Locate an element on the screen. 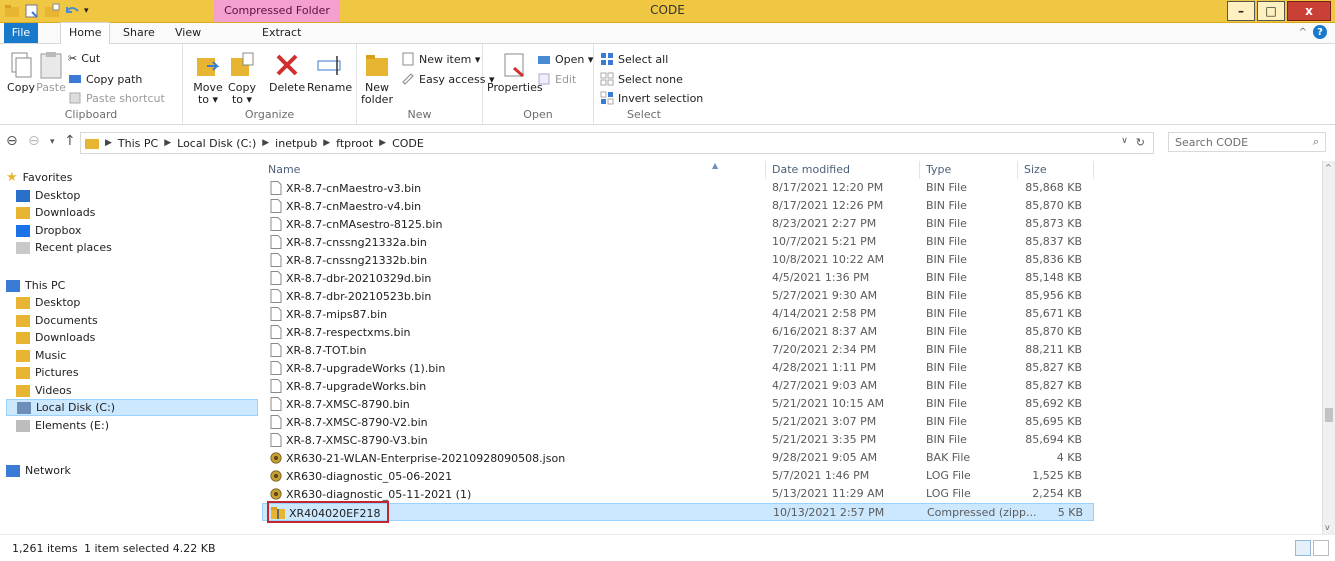 This screenshot has width=1335, height=561. column-header-date: Date modified is located at coordinates (843, 170).